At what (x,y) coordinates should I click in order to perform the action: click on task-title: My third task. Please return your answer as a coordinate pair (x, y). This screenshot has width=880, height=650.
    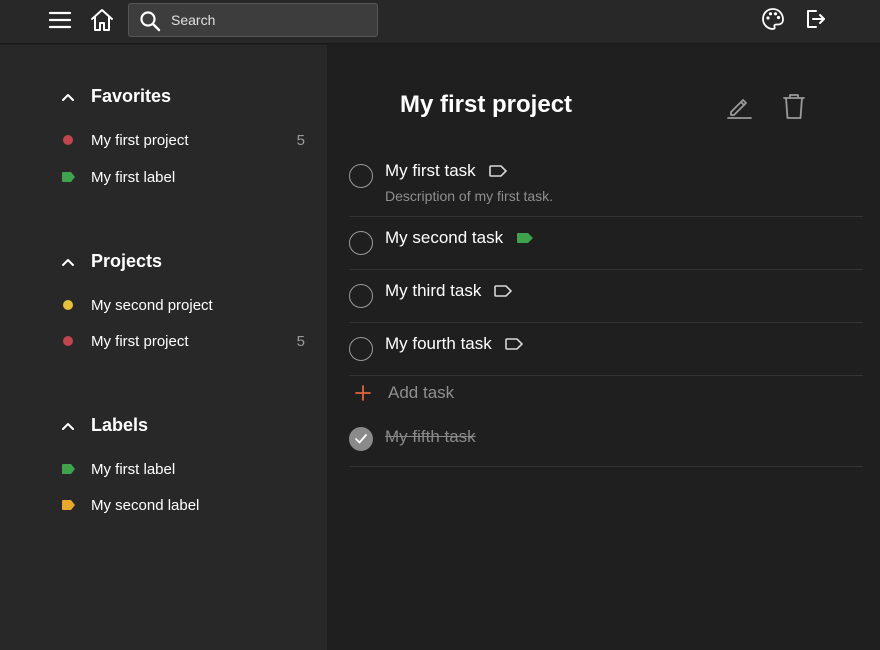
    Looking at the image, I should click on (433, 291).